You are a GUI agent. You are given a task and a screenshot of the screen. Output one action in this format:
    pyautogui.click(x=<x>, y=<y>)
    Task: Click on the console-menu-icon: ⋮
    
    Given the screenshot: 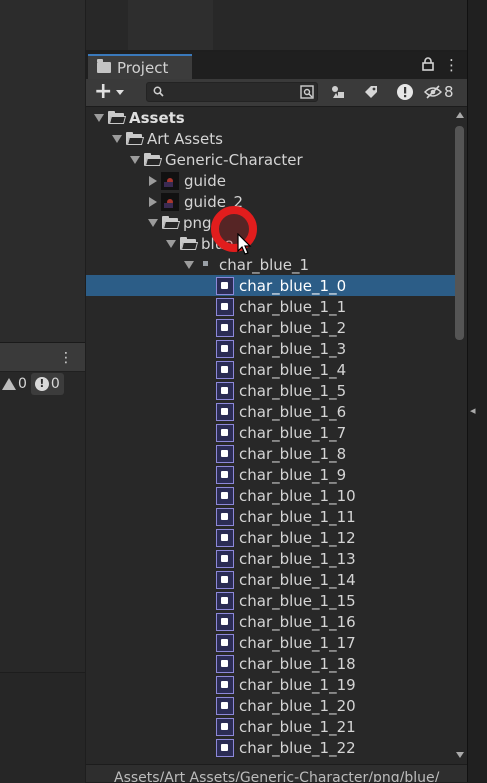 What is the action you would take?
    pyautogui.click(x=66, y=358)
    